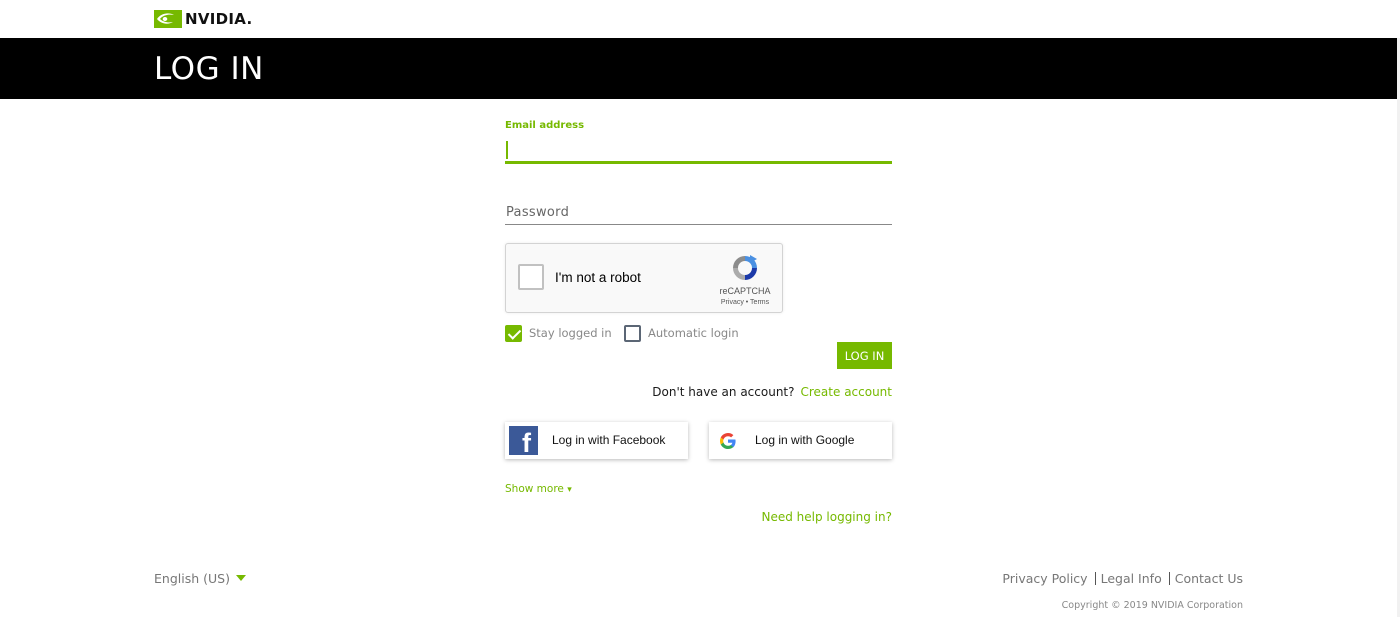 This screenshot has width=1400, height=617. What do you see at coordinates (1044, 578) in the screenshot?
I see `privacy-policy-link: Privacy Policy` at bounding box center [1044, 578].